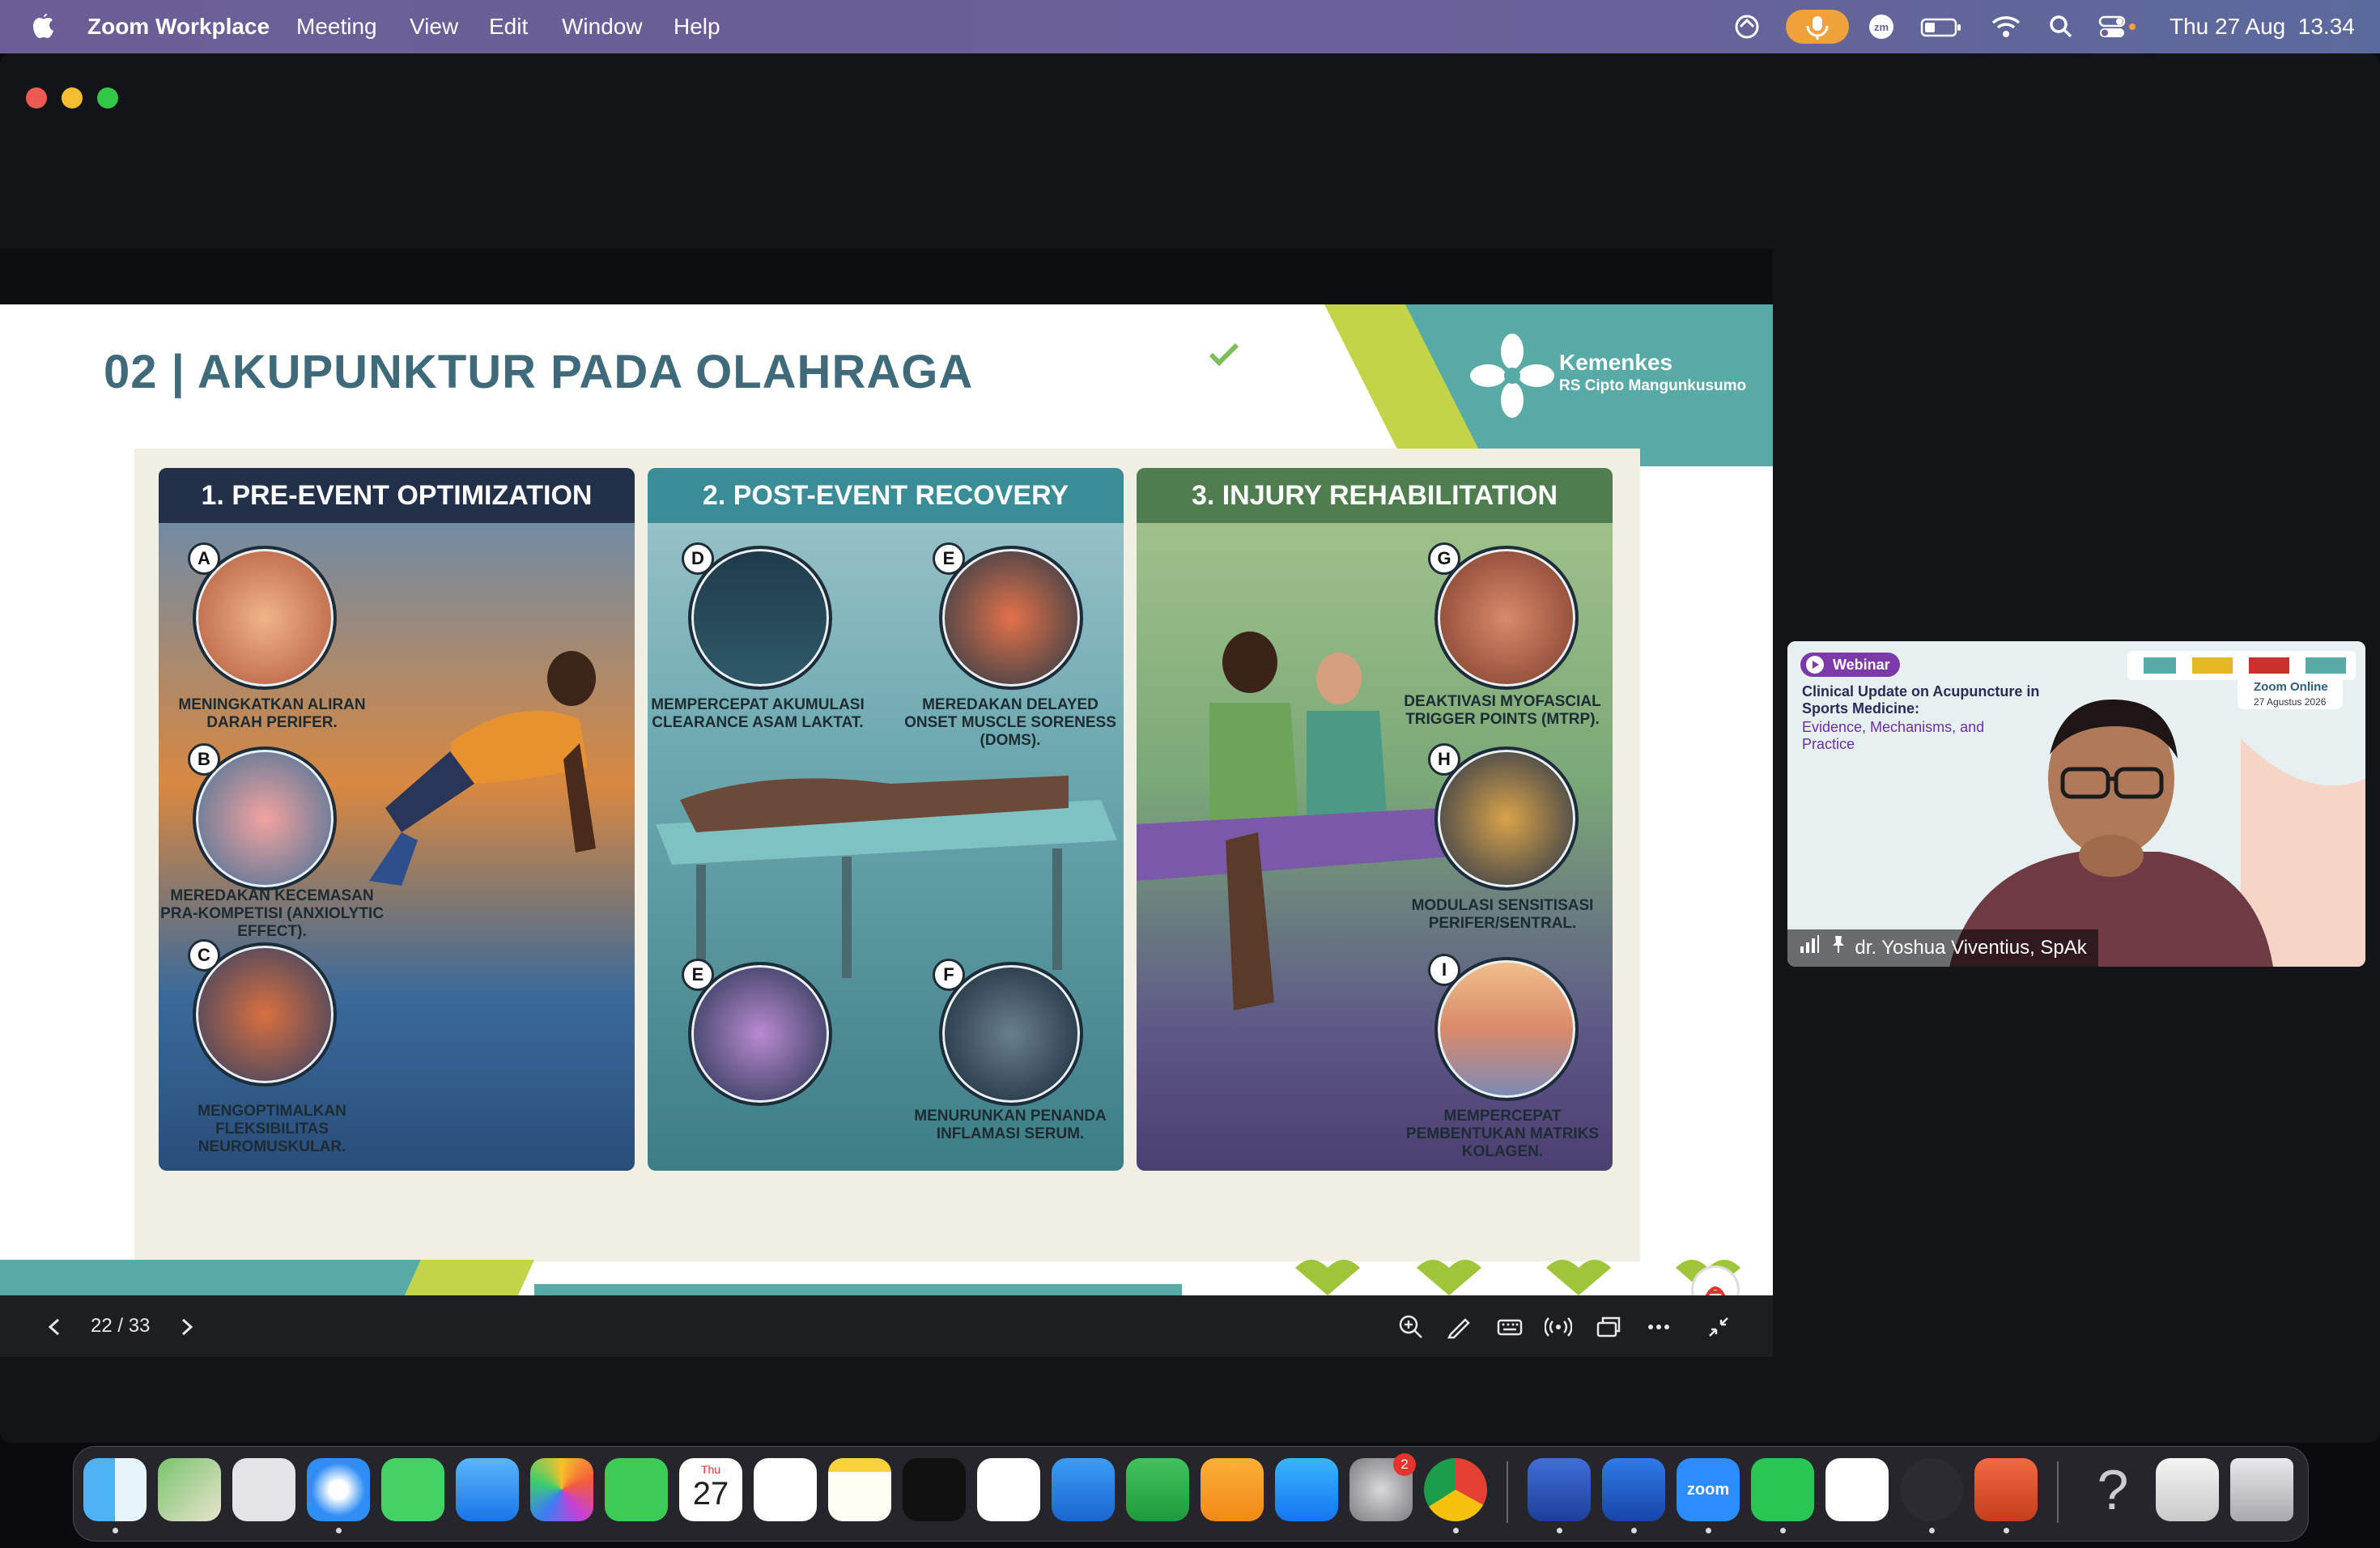  What do you see at coordinates (887, 1277) in the screenshot?
I see `slide-footer-stripe` at bounding box center [887, 1277].